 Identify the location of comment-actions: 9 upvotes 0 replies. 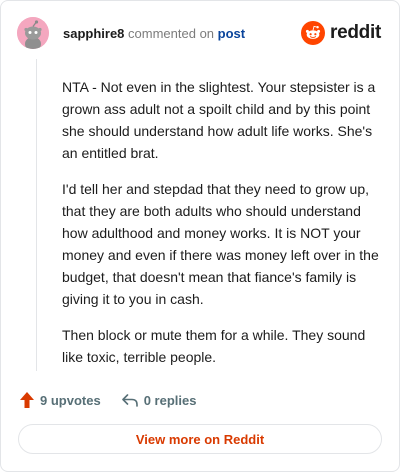
(107, 400).